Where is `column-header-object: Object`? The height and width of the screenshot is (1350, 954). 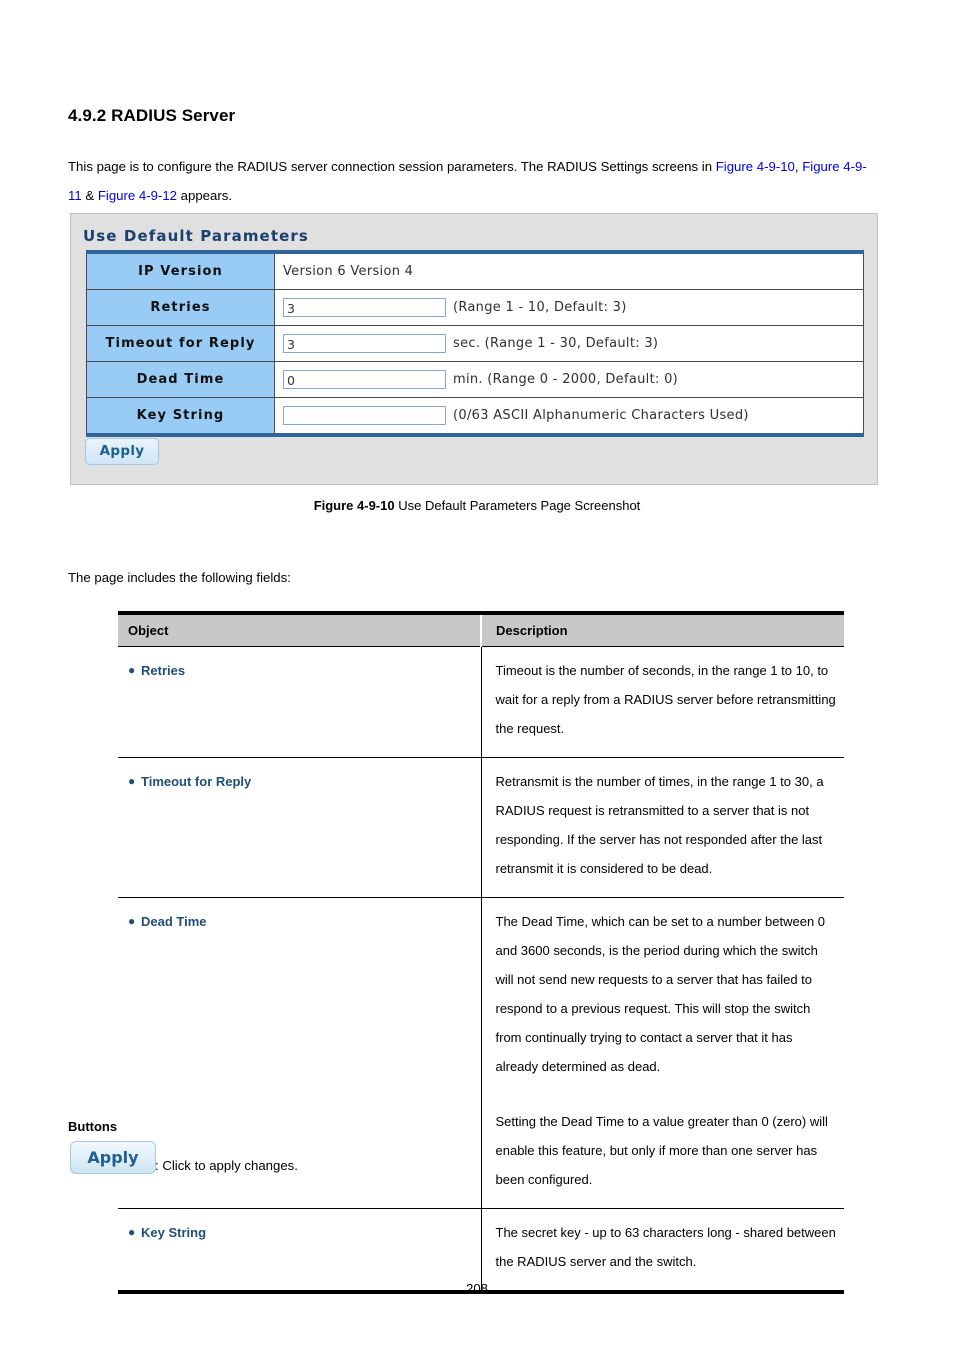 column-header-object: Object is located at coordinates (300, 630).